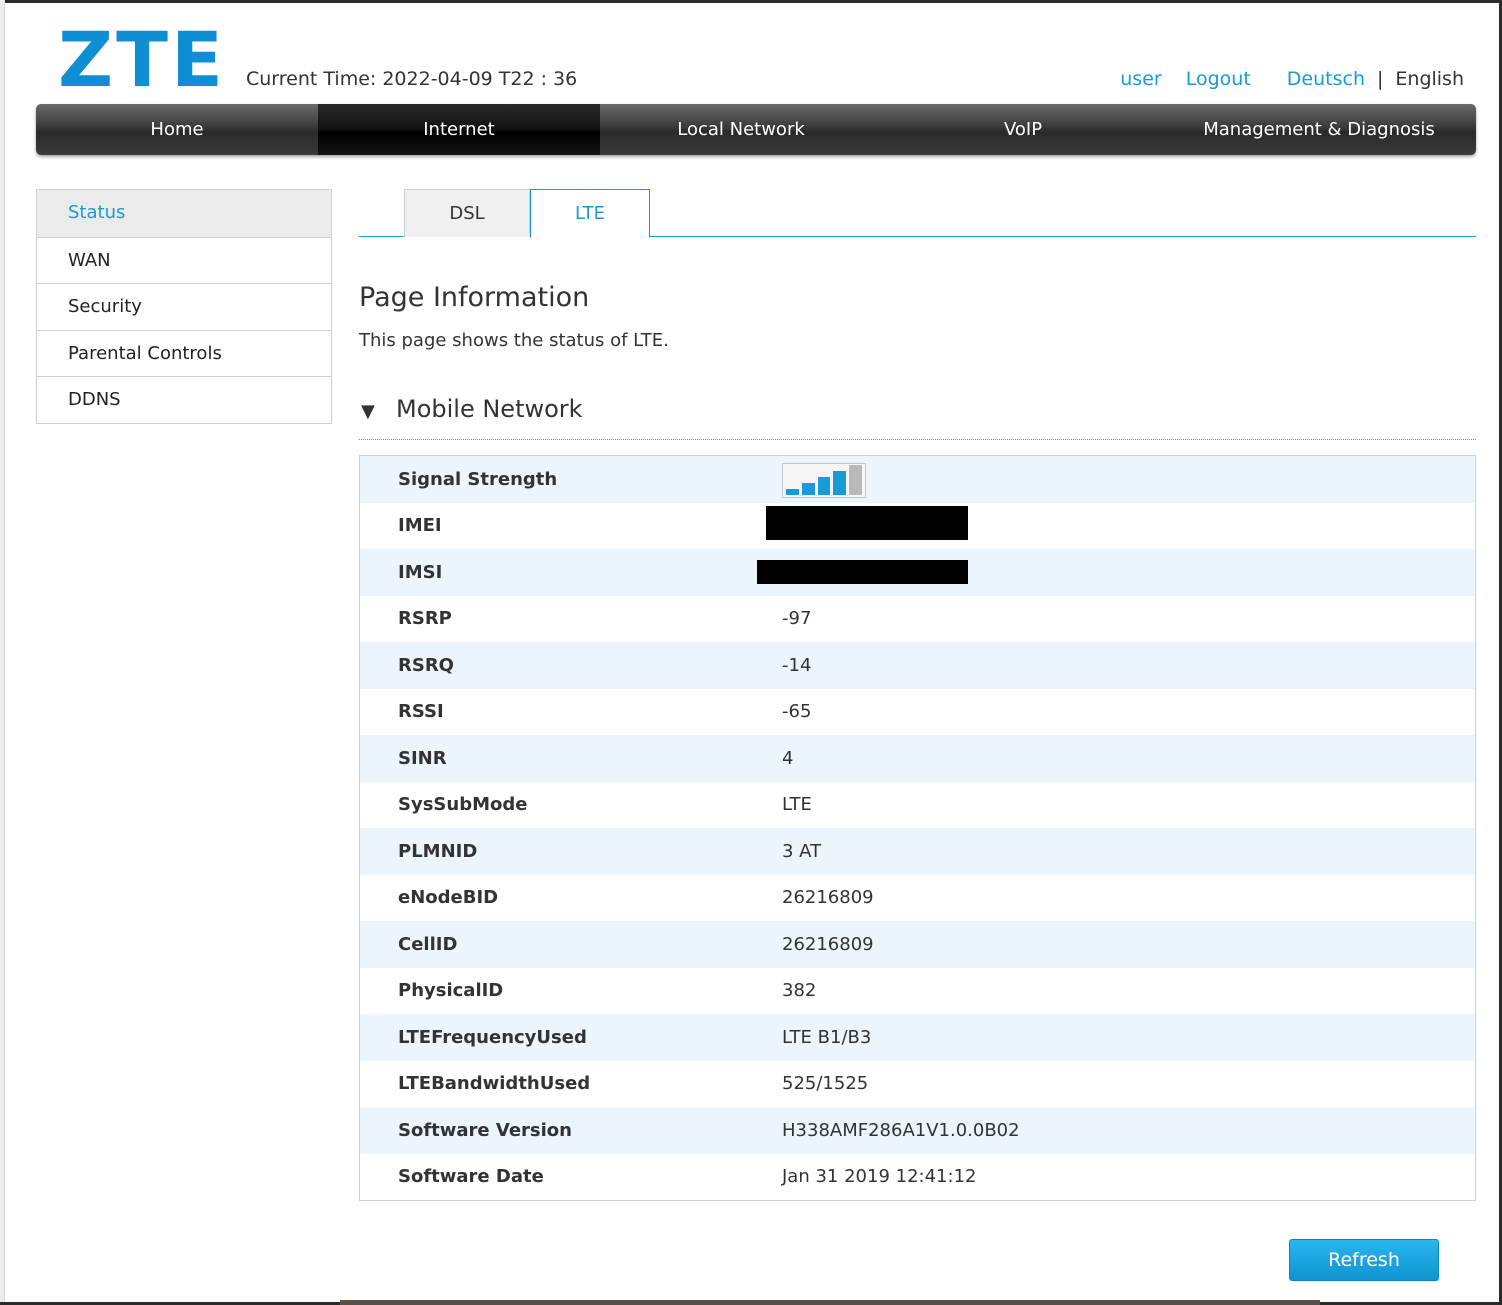 This screenshot has width=1502, height=1305. I want to click on section-title: Mobile Network, so click(489, 409).